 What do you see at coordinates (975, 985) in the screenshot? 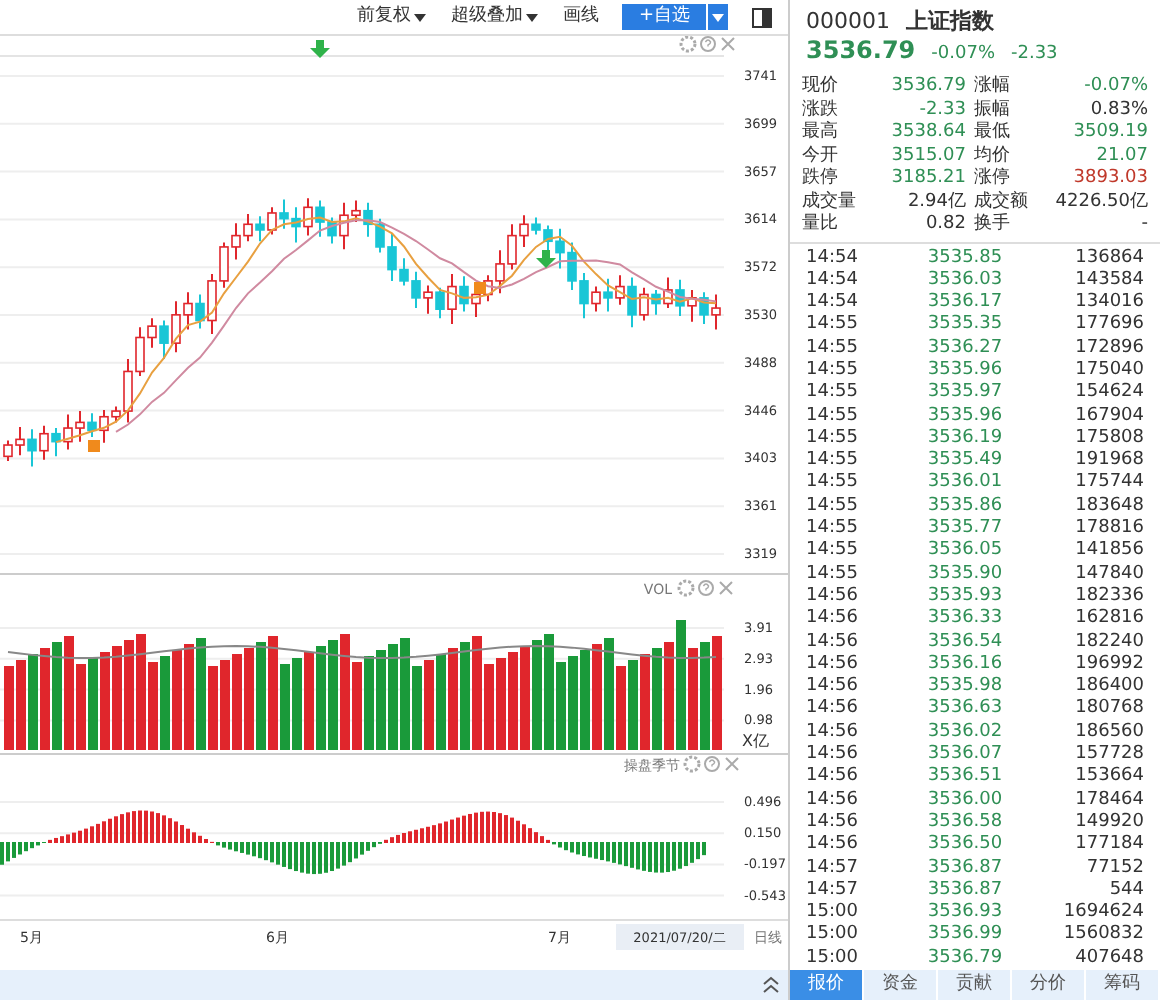
I see `tab: 贡献` at bounding box center [975, 985].